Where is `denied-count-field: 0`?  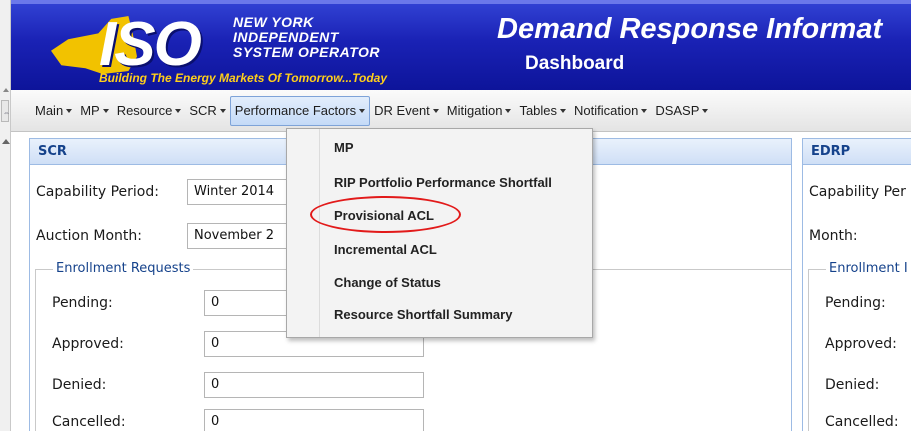 denied-count-field: 0 is located at coordinates (314, 385).